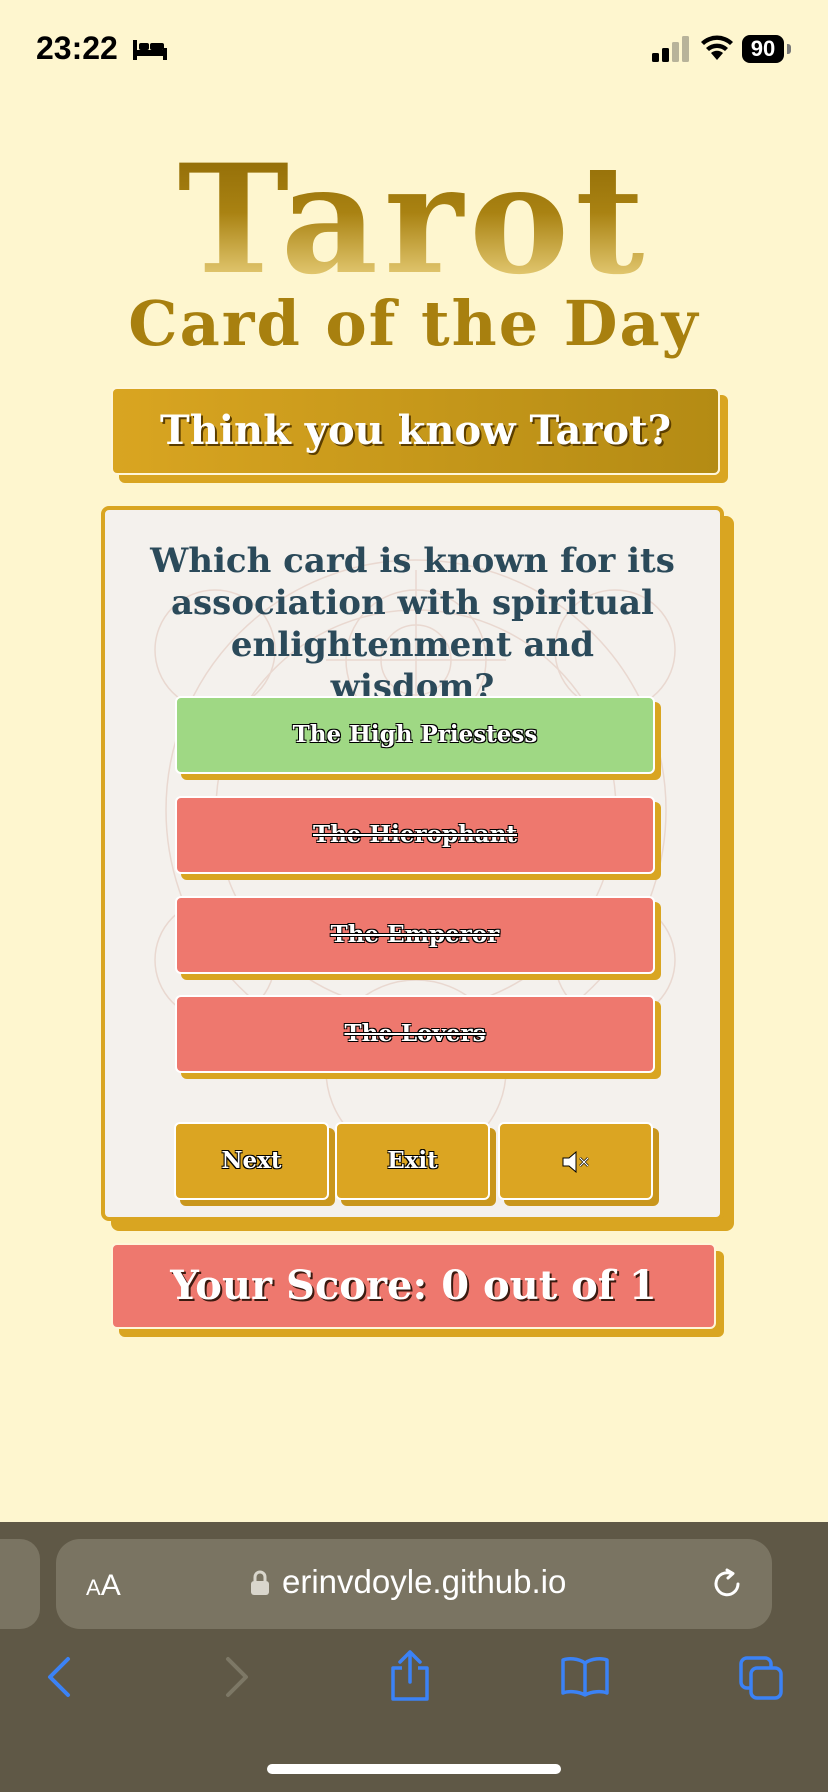  I want to click on app-title: Tarot Card of the Day, so click(414, 252).